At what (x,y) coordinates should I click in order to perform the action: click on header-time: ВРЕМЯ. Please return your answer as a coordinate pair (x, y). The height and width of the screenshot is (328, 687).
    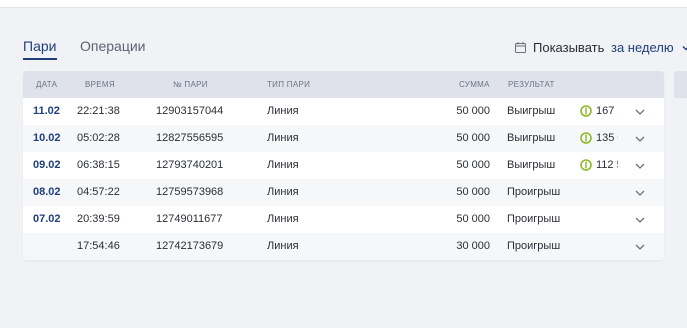
    Looking at the image, I should click on (100, 84).